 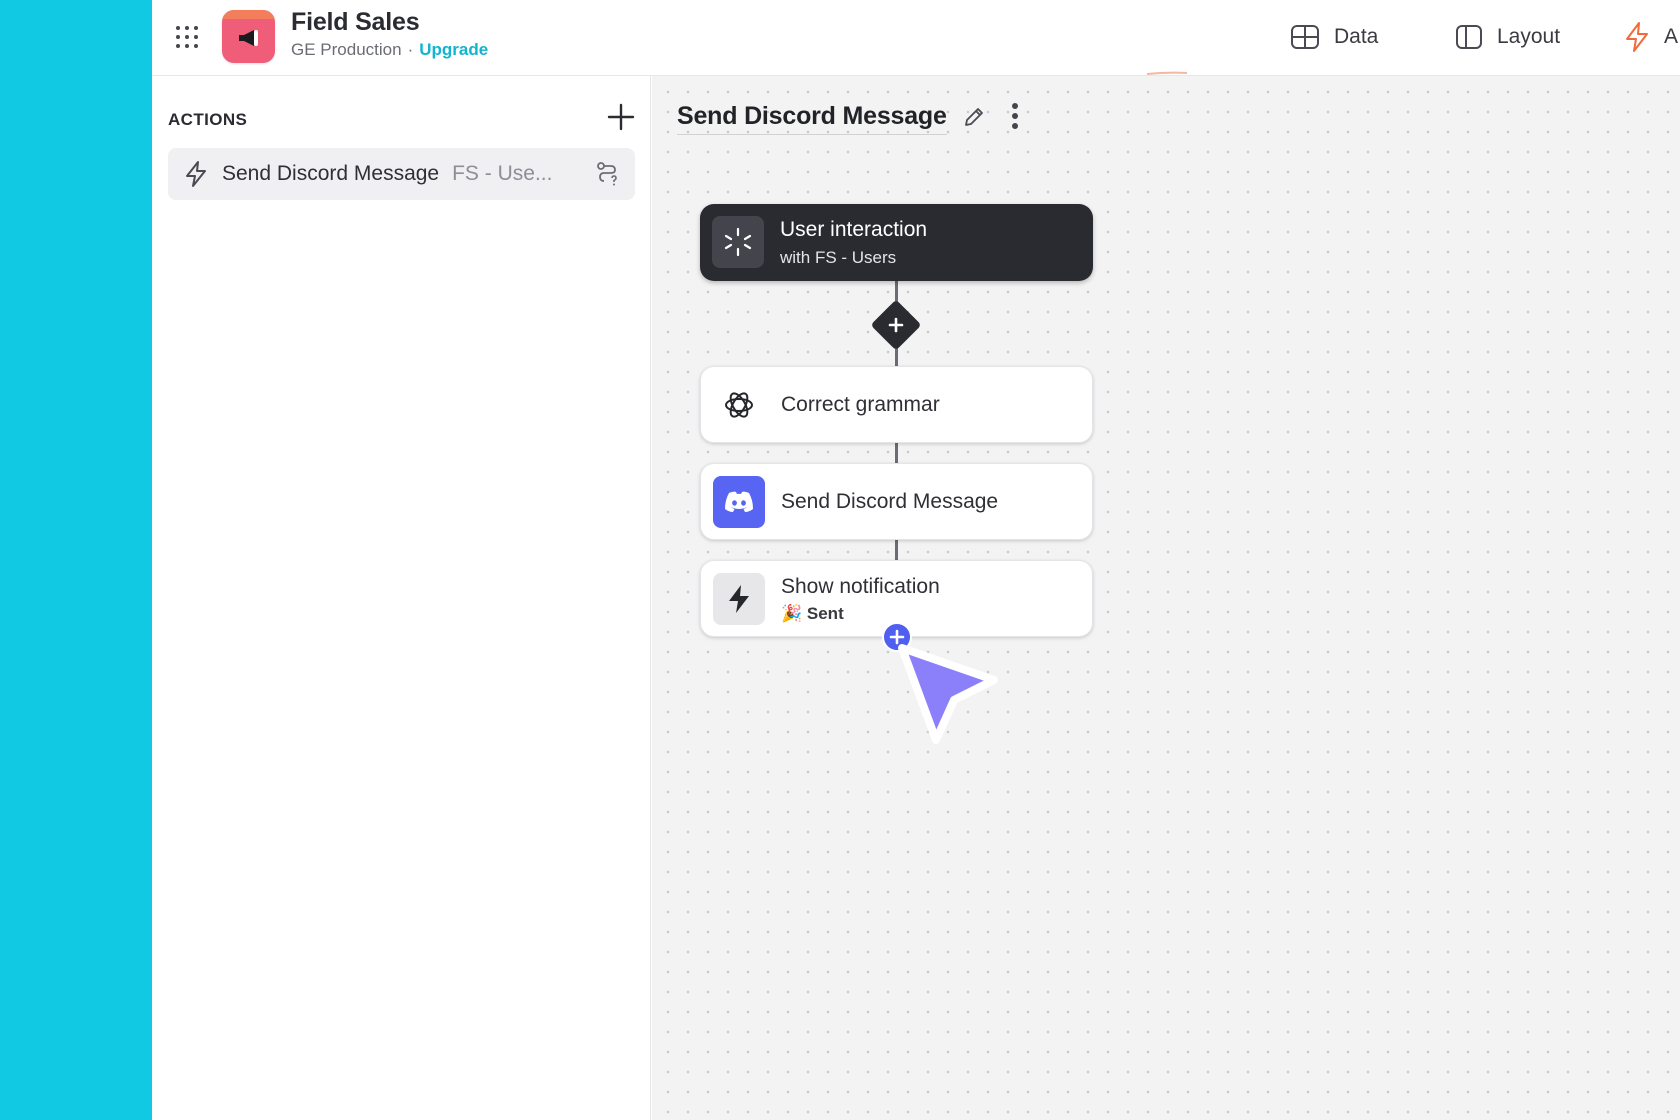 What do you see at coordinates (854, 229) in the screenshot?
I see `trigger-label: User interaction` at bounding box center [854, 229].